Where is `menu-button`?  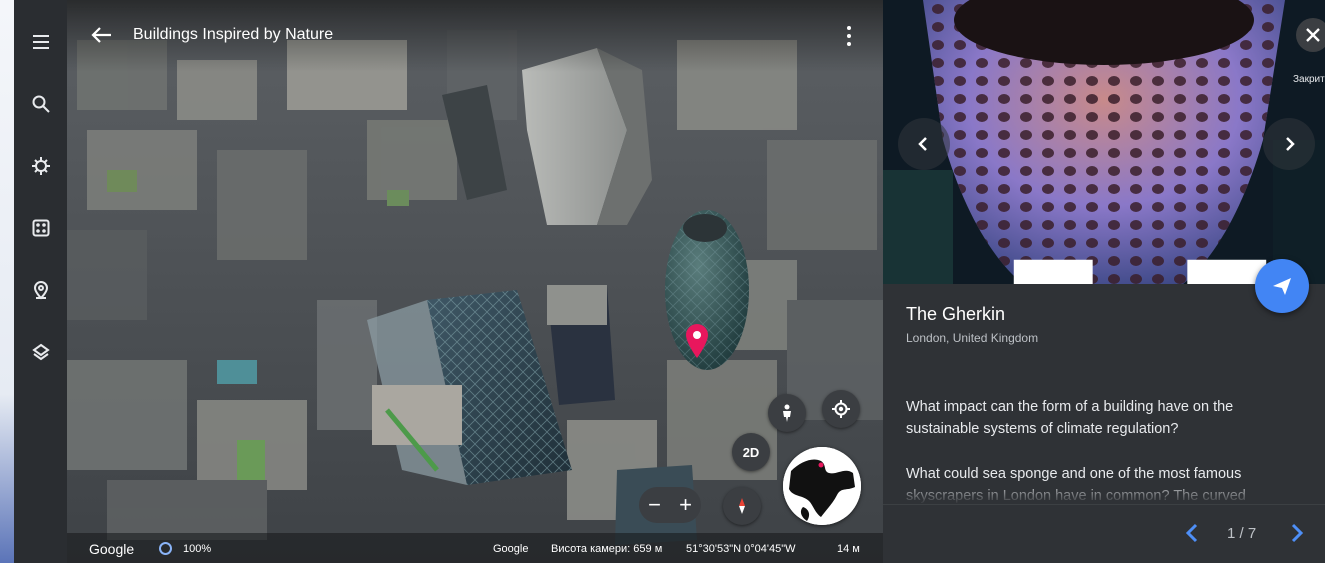 menu-button is located at coordinates (41, 42).